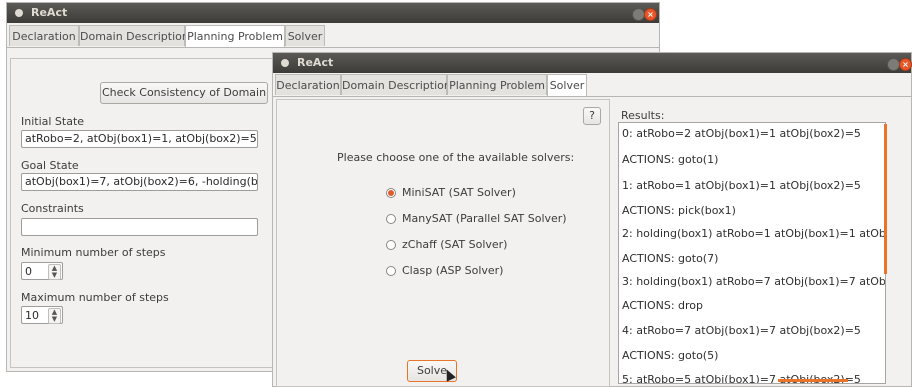 The height and width of the screenshot is (387, 912). I want to click on front-window-title: ReAct, so click(315, 62).